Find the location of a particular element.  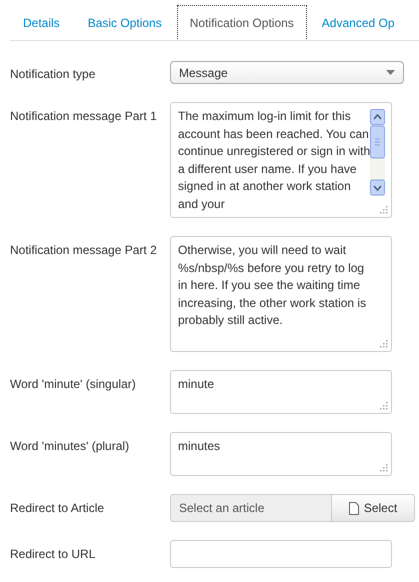

tab: Advanced Op is located at coordinates (358, 22).